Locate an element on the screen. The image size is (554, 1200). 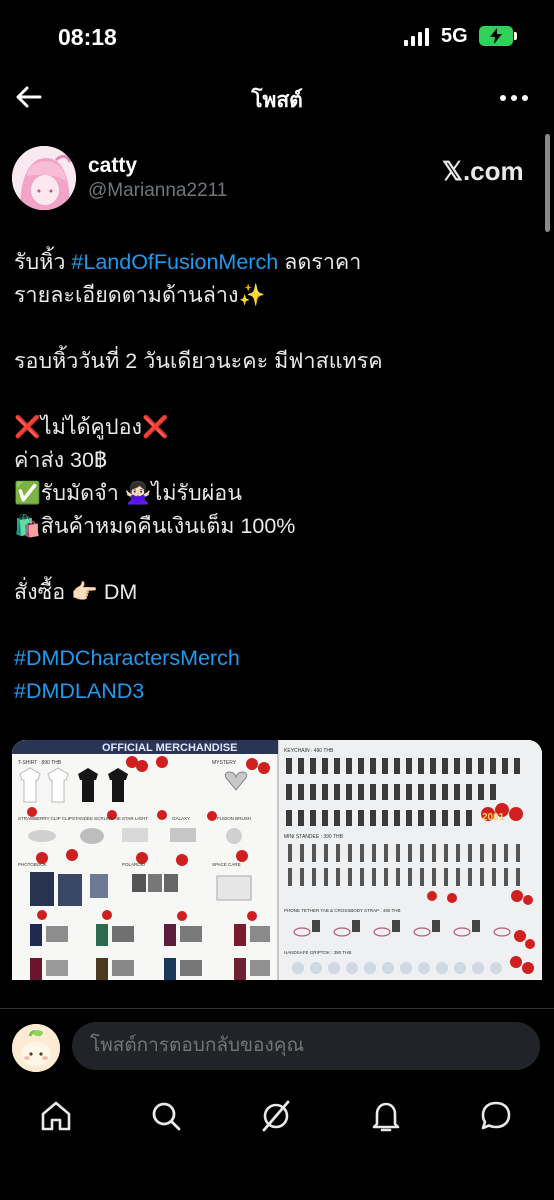
hashtag-link: #DMDLAND3 is located at coordinates (274, 691).